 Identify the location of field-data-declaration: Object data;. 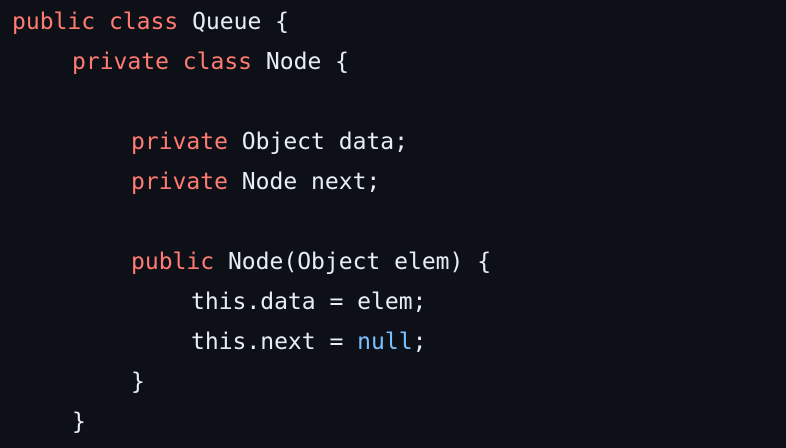
(324, 142).